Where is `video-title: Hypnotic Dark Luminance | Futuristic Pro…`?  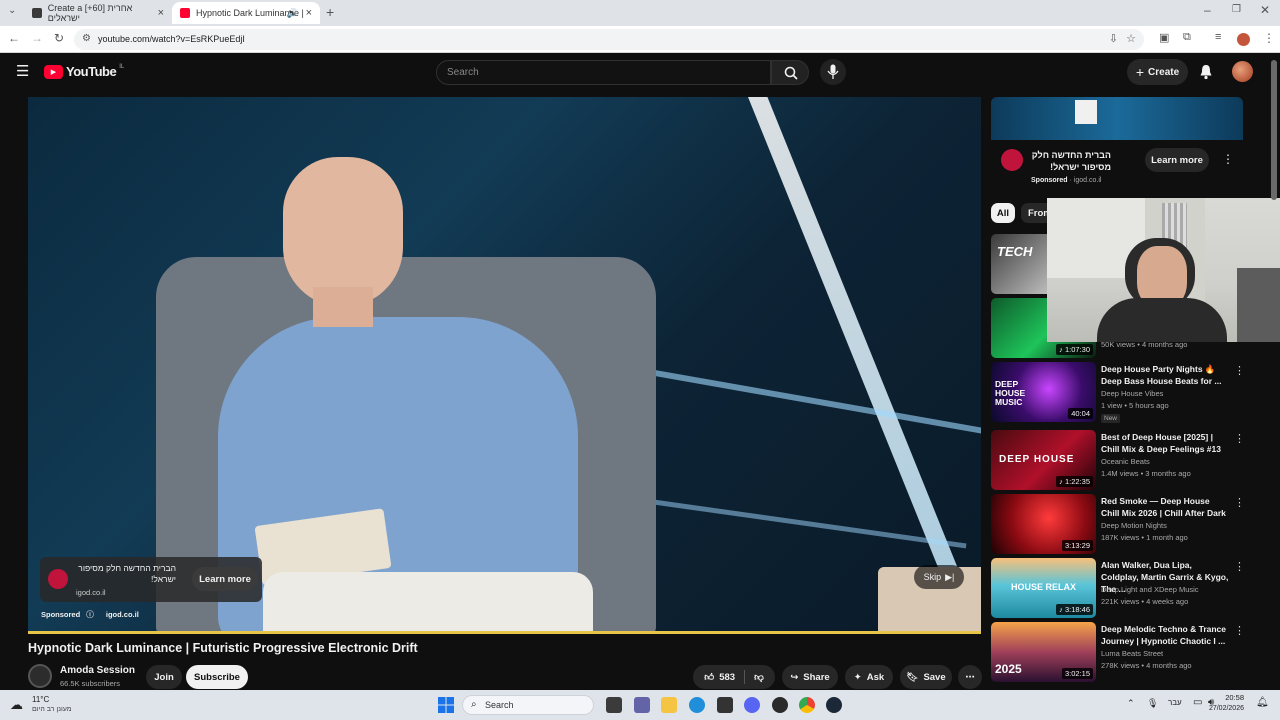
video-title: Hypnotic Dark Luminance | Futuristic Pro… is located at coordinates (223, 648).